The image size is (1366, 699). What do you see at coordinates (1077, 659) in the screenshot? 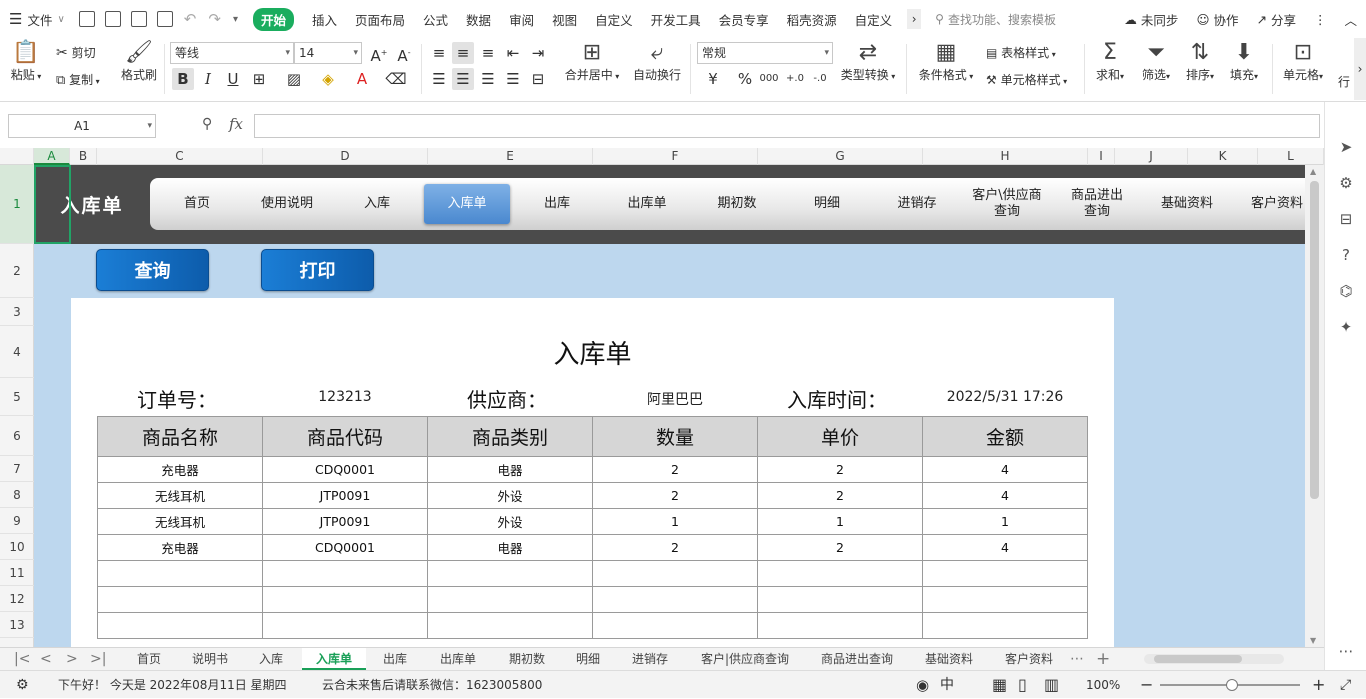
I see `more-sheets-icon: ⋯` at bounding box center [1077, 659].